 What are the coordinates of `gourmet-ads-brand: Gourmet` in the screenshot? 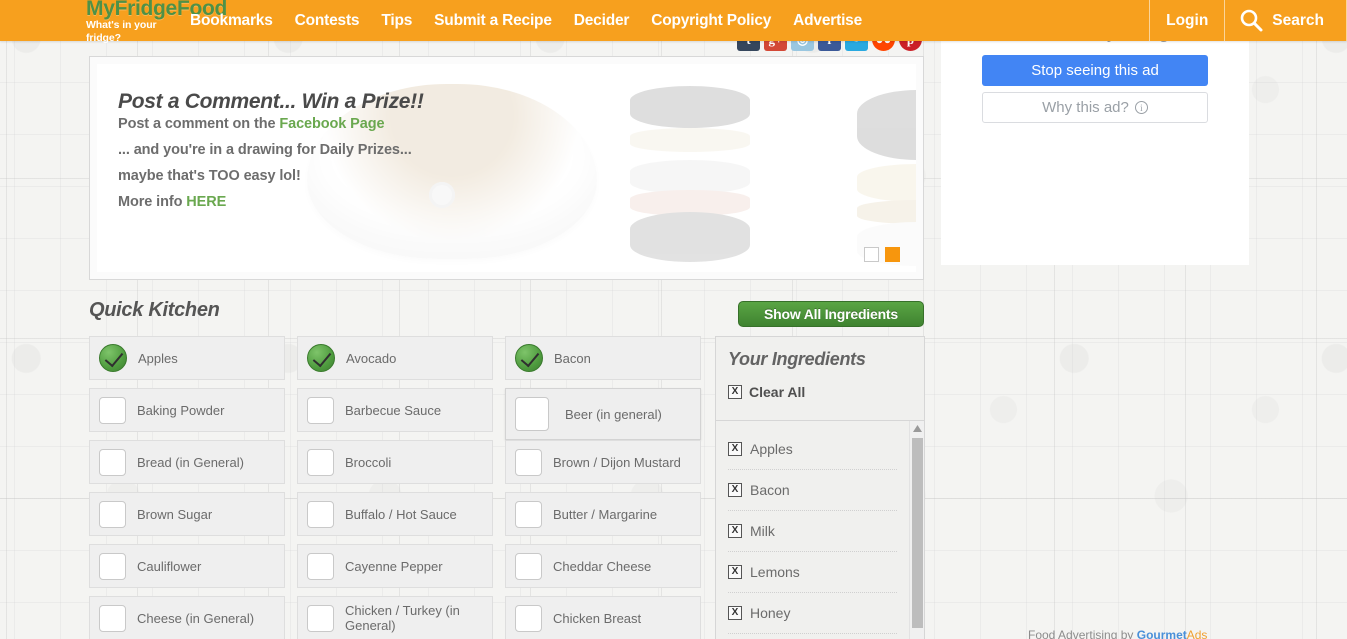 It's located at (1161, 633).